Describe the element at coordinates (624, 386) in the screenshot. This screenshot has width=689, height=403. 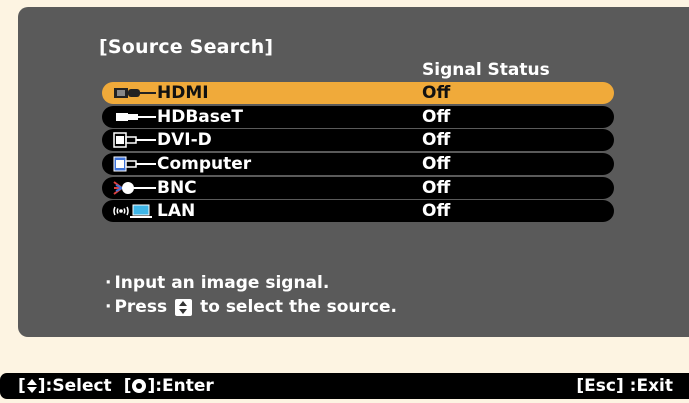
I see `exit-hint: [Esc] :Exit` at that location.